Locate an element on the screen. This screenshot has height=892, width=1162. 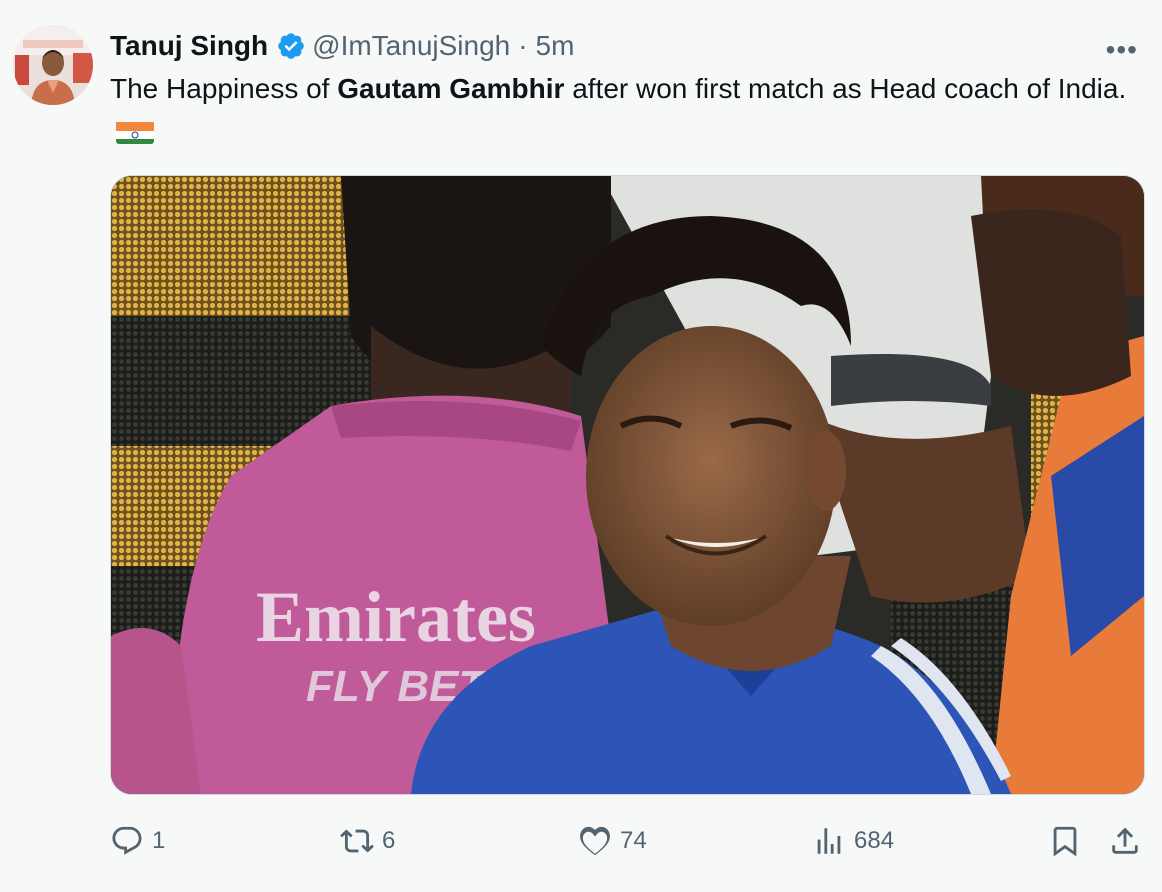
like-icon is located at coordinates (595, 841).